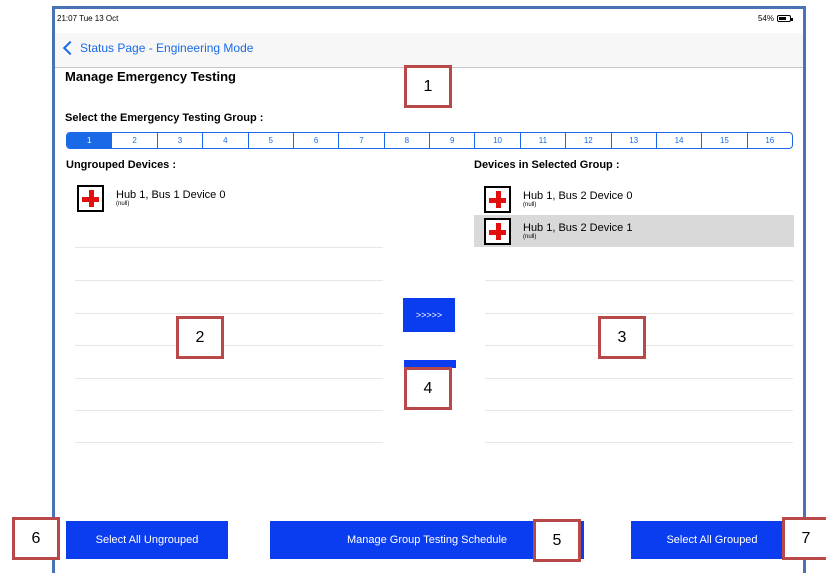 The image size is (826, 573). Describe the element at coordinates (89, 140) in the screenshot. I see `group-tab-1: 1` at that location.